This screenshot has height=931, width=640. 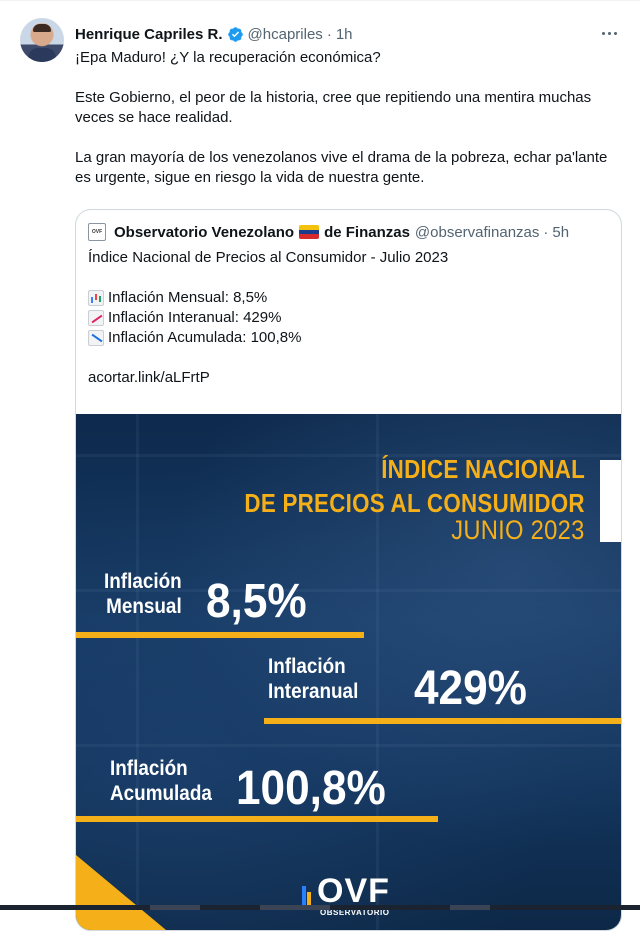 What do you see at coordinates (220, 635) in the screenshot?
I see `mensual-rule` at bounding box center [220, 635].